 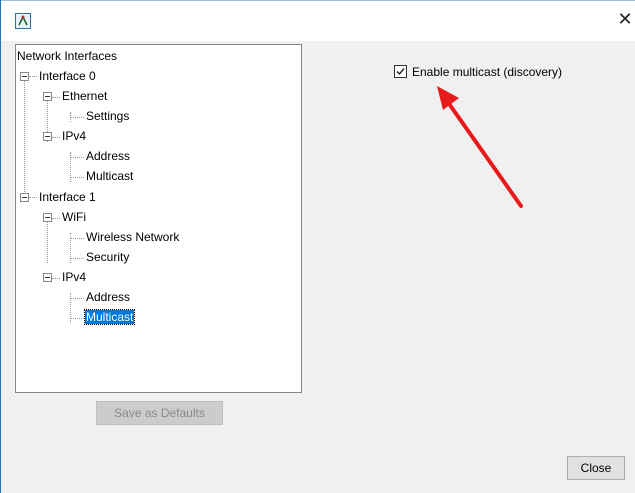 I want to click on app-icon, so click(x=23, y=21).